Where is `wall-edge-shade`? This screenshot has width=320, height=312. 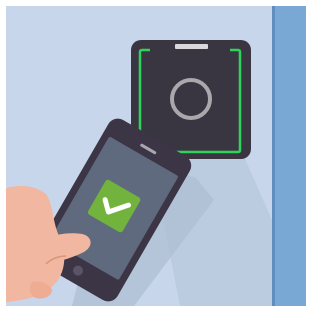 wall-edge-shade is located at coordinates (273, 156).